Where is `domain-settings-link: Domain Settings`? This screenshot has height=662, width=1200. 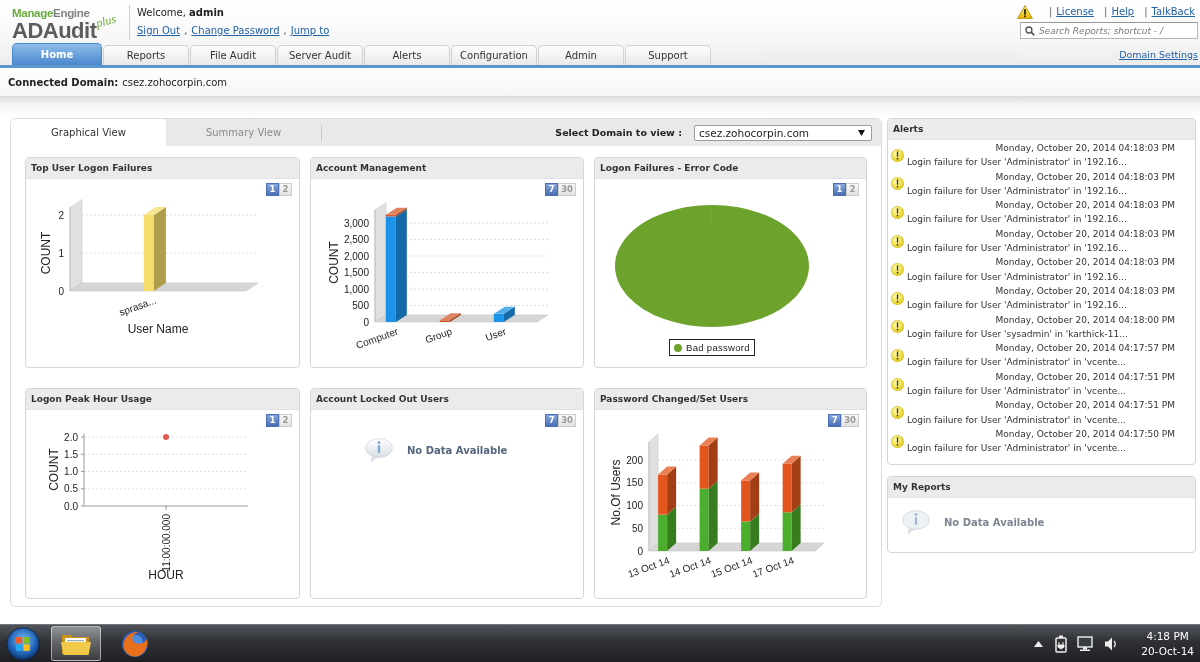
domain-settings-link: Domain Settings is located at coordinates (1158, 54).